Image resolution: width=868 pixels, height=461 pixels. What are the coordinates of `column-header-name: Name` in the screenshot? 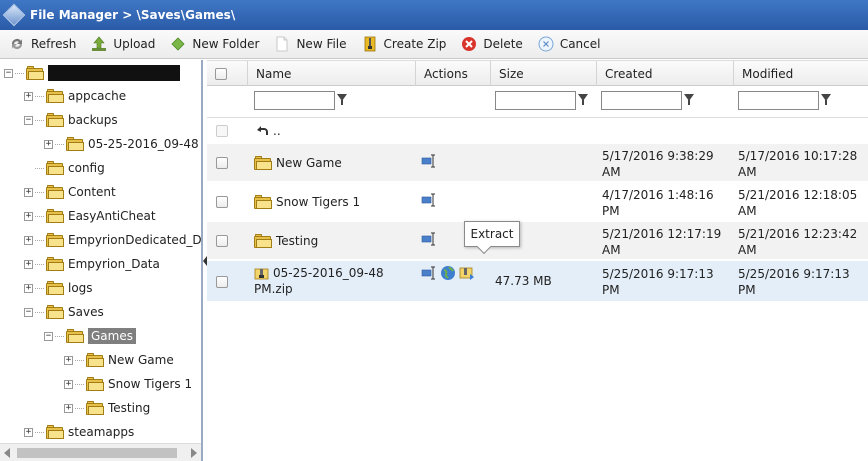 It's located at (331, 74).